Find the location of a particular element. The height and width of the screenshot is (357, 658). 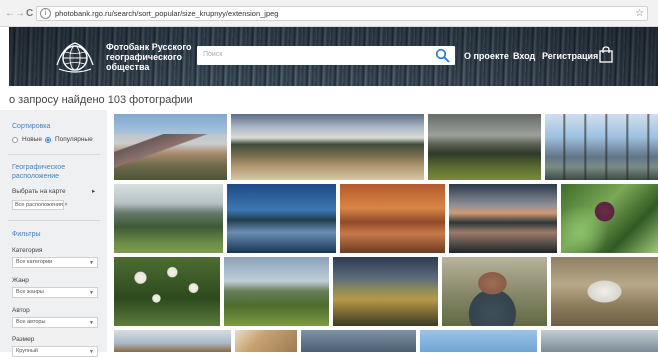

genre-select: Все жанры ▼ is located at coordinates (55, 292).